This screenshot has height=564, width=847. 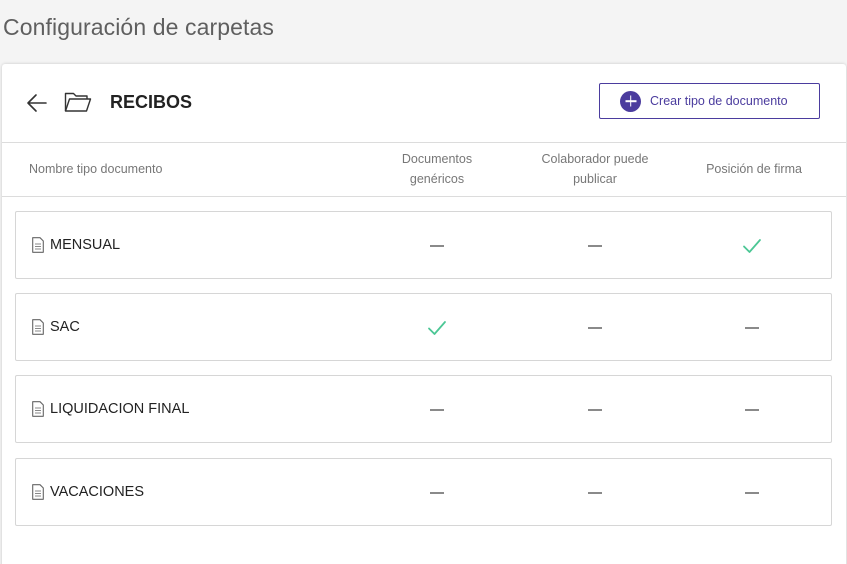 What do you see at coordinates (719, 101) in the screenshot?
I see `create-document-type-label: Crear tipo de documento` at bounding box center [719, 101].